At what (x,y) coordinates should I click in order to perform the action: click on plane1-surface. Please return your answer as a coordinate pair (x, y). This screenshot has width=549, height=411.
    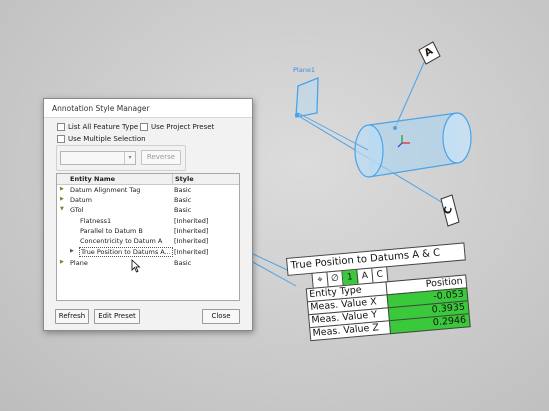
    Looking at the image, I should click on (307, 97).